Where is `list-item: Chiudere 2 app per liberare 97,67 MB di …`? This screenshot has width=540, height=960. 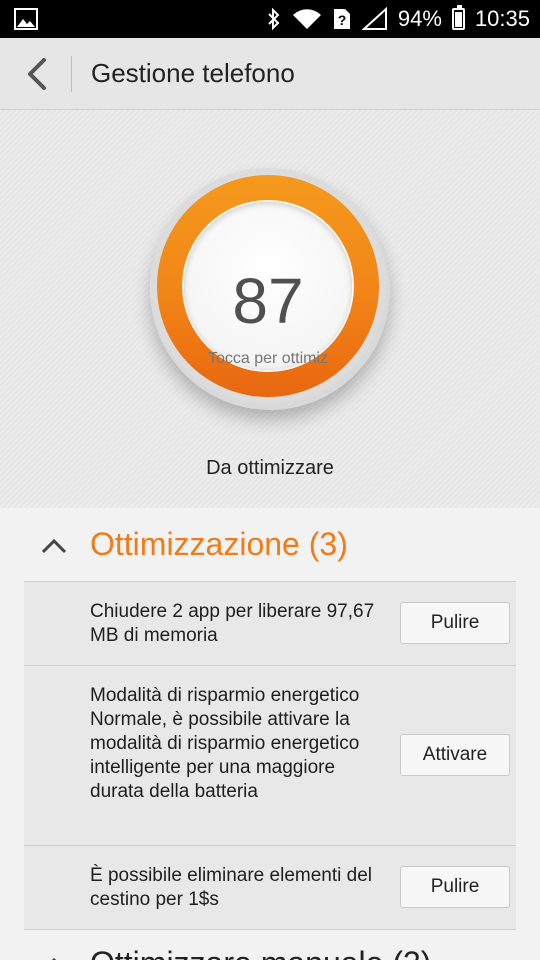
list-item: Chiudere 2 app per liberare 97,67 MB di … is located at coordinates (270, 624).